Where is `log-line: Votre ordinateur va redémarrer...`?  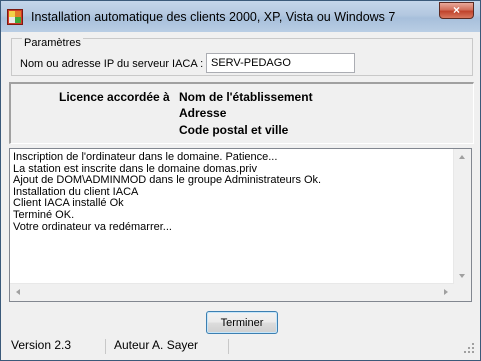
log-line: Votre ordinateur va redémarrer... is located at coordinates (92, 226).